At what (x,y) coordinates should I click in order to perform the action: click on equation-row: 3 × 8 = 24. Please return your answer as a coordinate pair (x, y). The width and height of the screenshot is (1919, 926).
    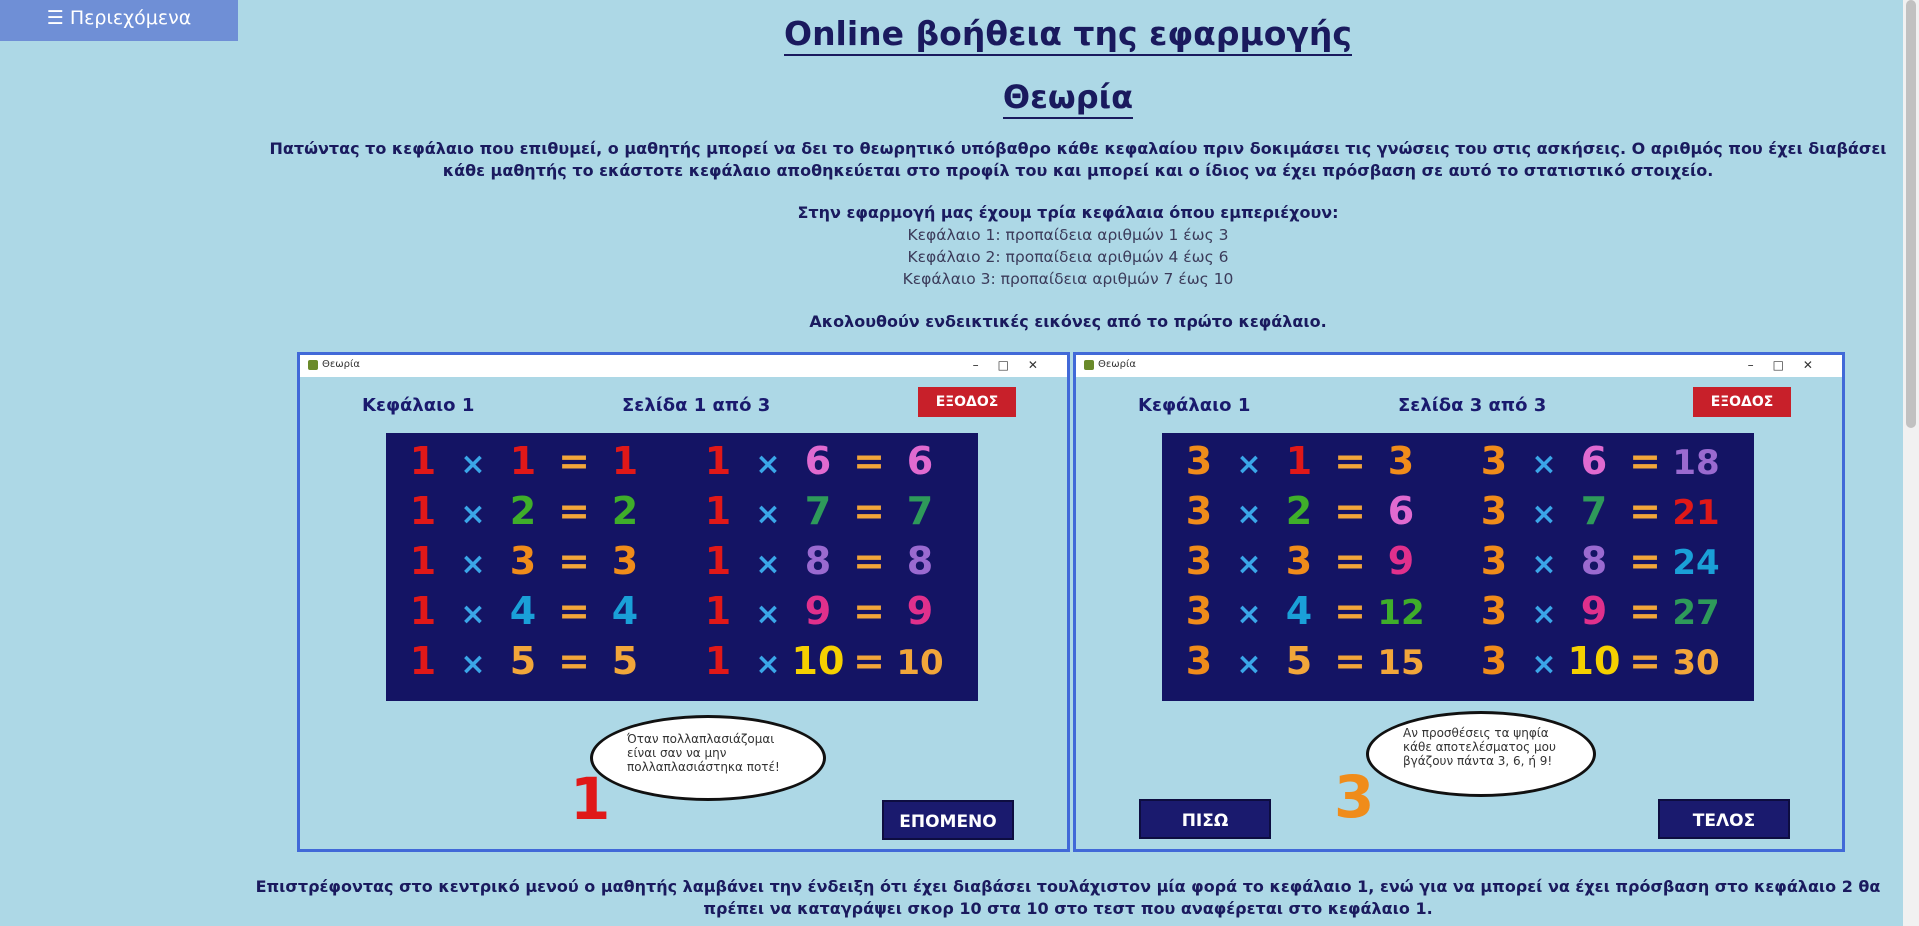
    Looking at the image, I should click on (1595, 561).